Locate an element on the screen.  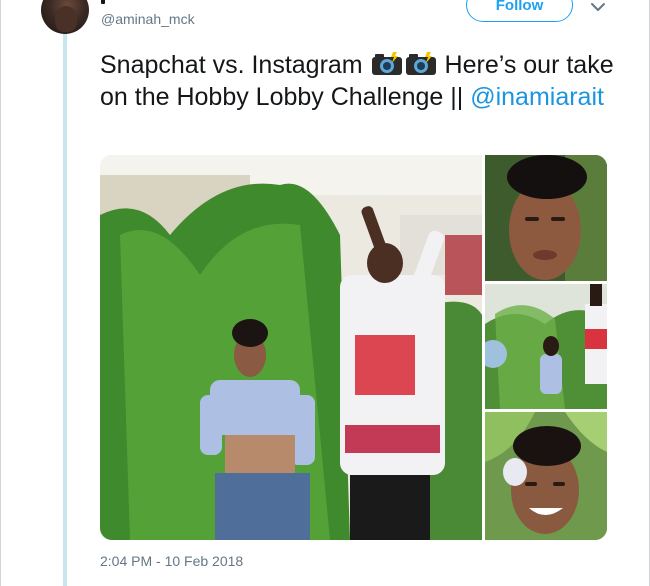
display-name is located at coordinates (103, 2).